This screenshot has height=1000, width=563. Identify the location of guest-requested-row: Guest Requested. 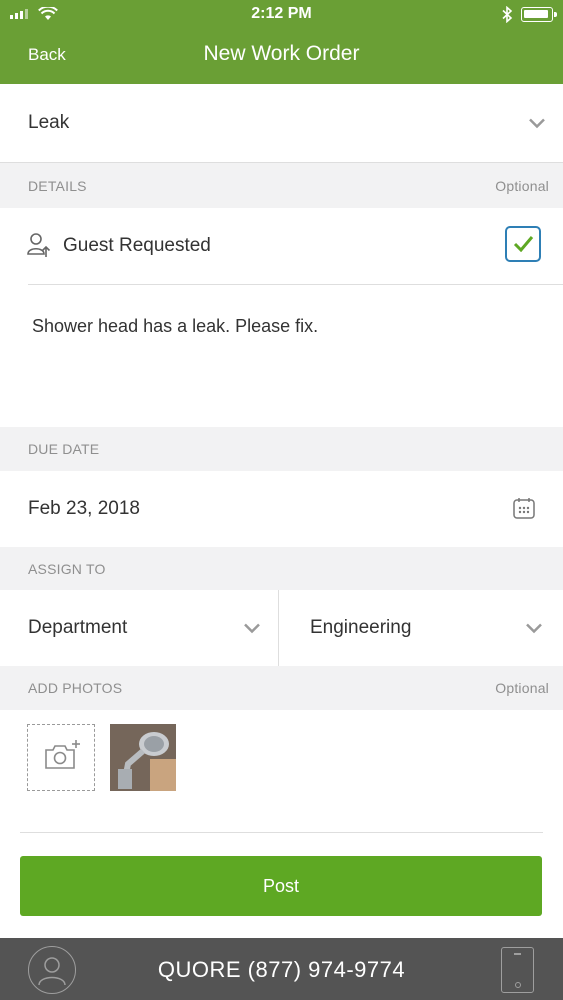
(281, 246).